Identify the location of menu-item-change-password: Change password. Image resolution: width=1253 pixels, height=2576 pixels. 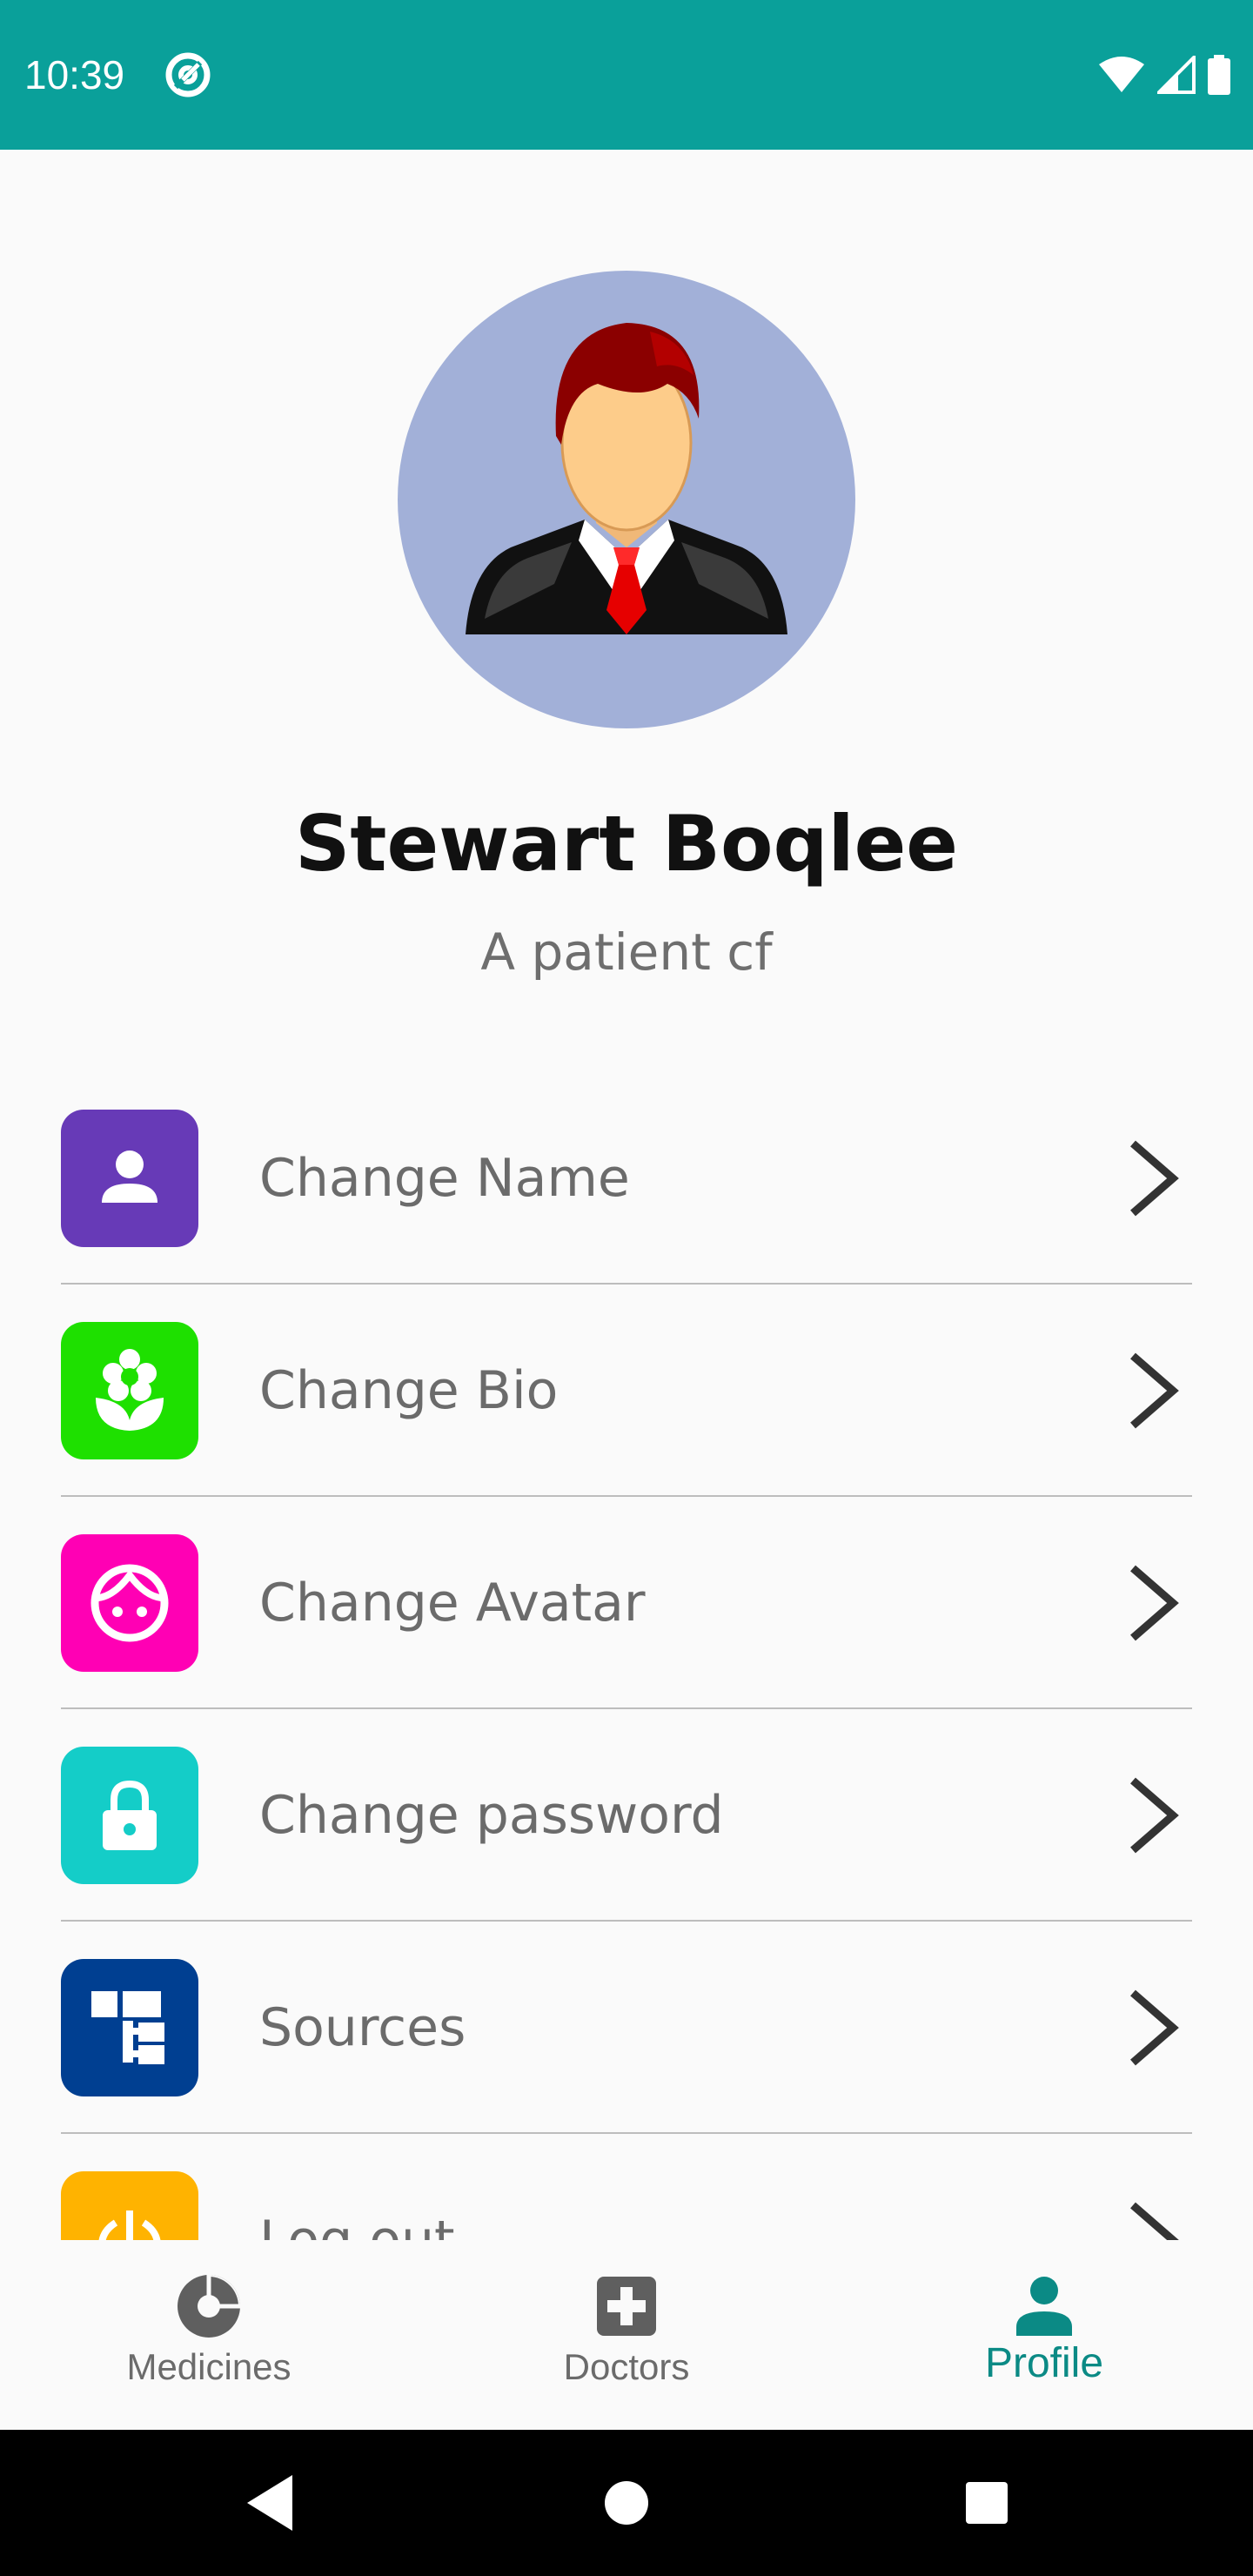
(626, 1813).